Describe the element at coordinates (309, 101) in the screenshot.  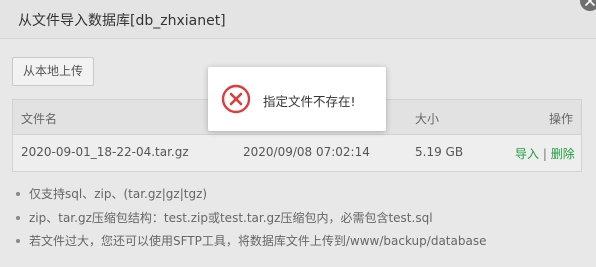
I see `toast-message: 指定文件不存在!` at that location.